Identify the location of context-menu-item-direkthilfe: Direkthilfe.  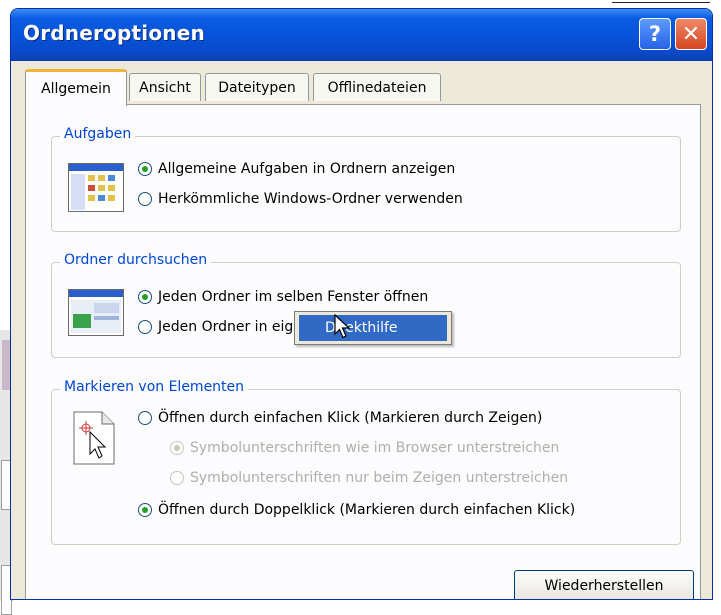
(373, 328).